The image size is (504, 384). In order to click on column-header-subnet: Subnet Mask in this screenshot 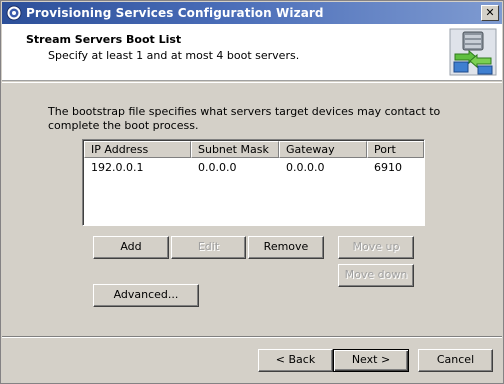, I will do `click(235, 149)`.